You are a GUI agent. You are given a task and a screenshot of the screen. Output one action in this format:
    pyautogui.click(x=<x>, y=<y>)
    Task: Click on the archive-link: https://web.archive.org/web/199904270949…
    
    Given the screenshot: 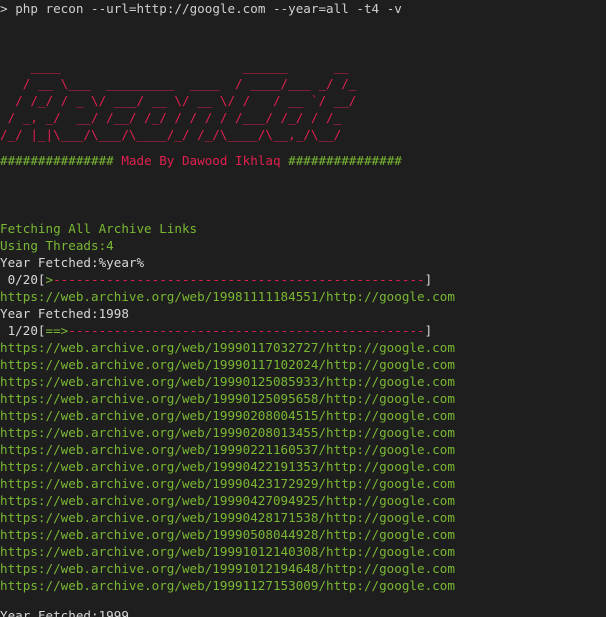 What is the action you would take?
    pyautogui.click(x=227, y=500)
    